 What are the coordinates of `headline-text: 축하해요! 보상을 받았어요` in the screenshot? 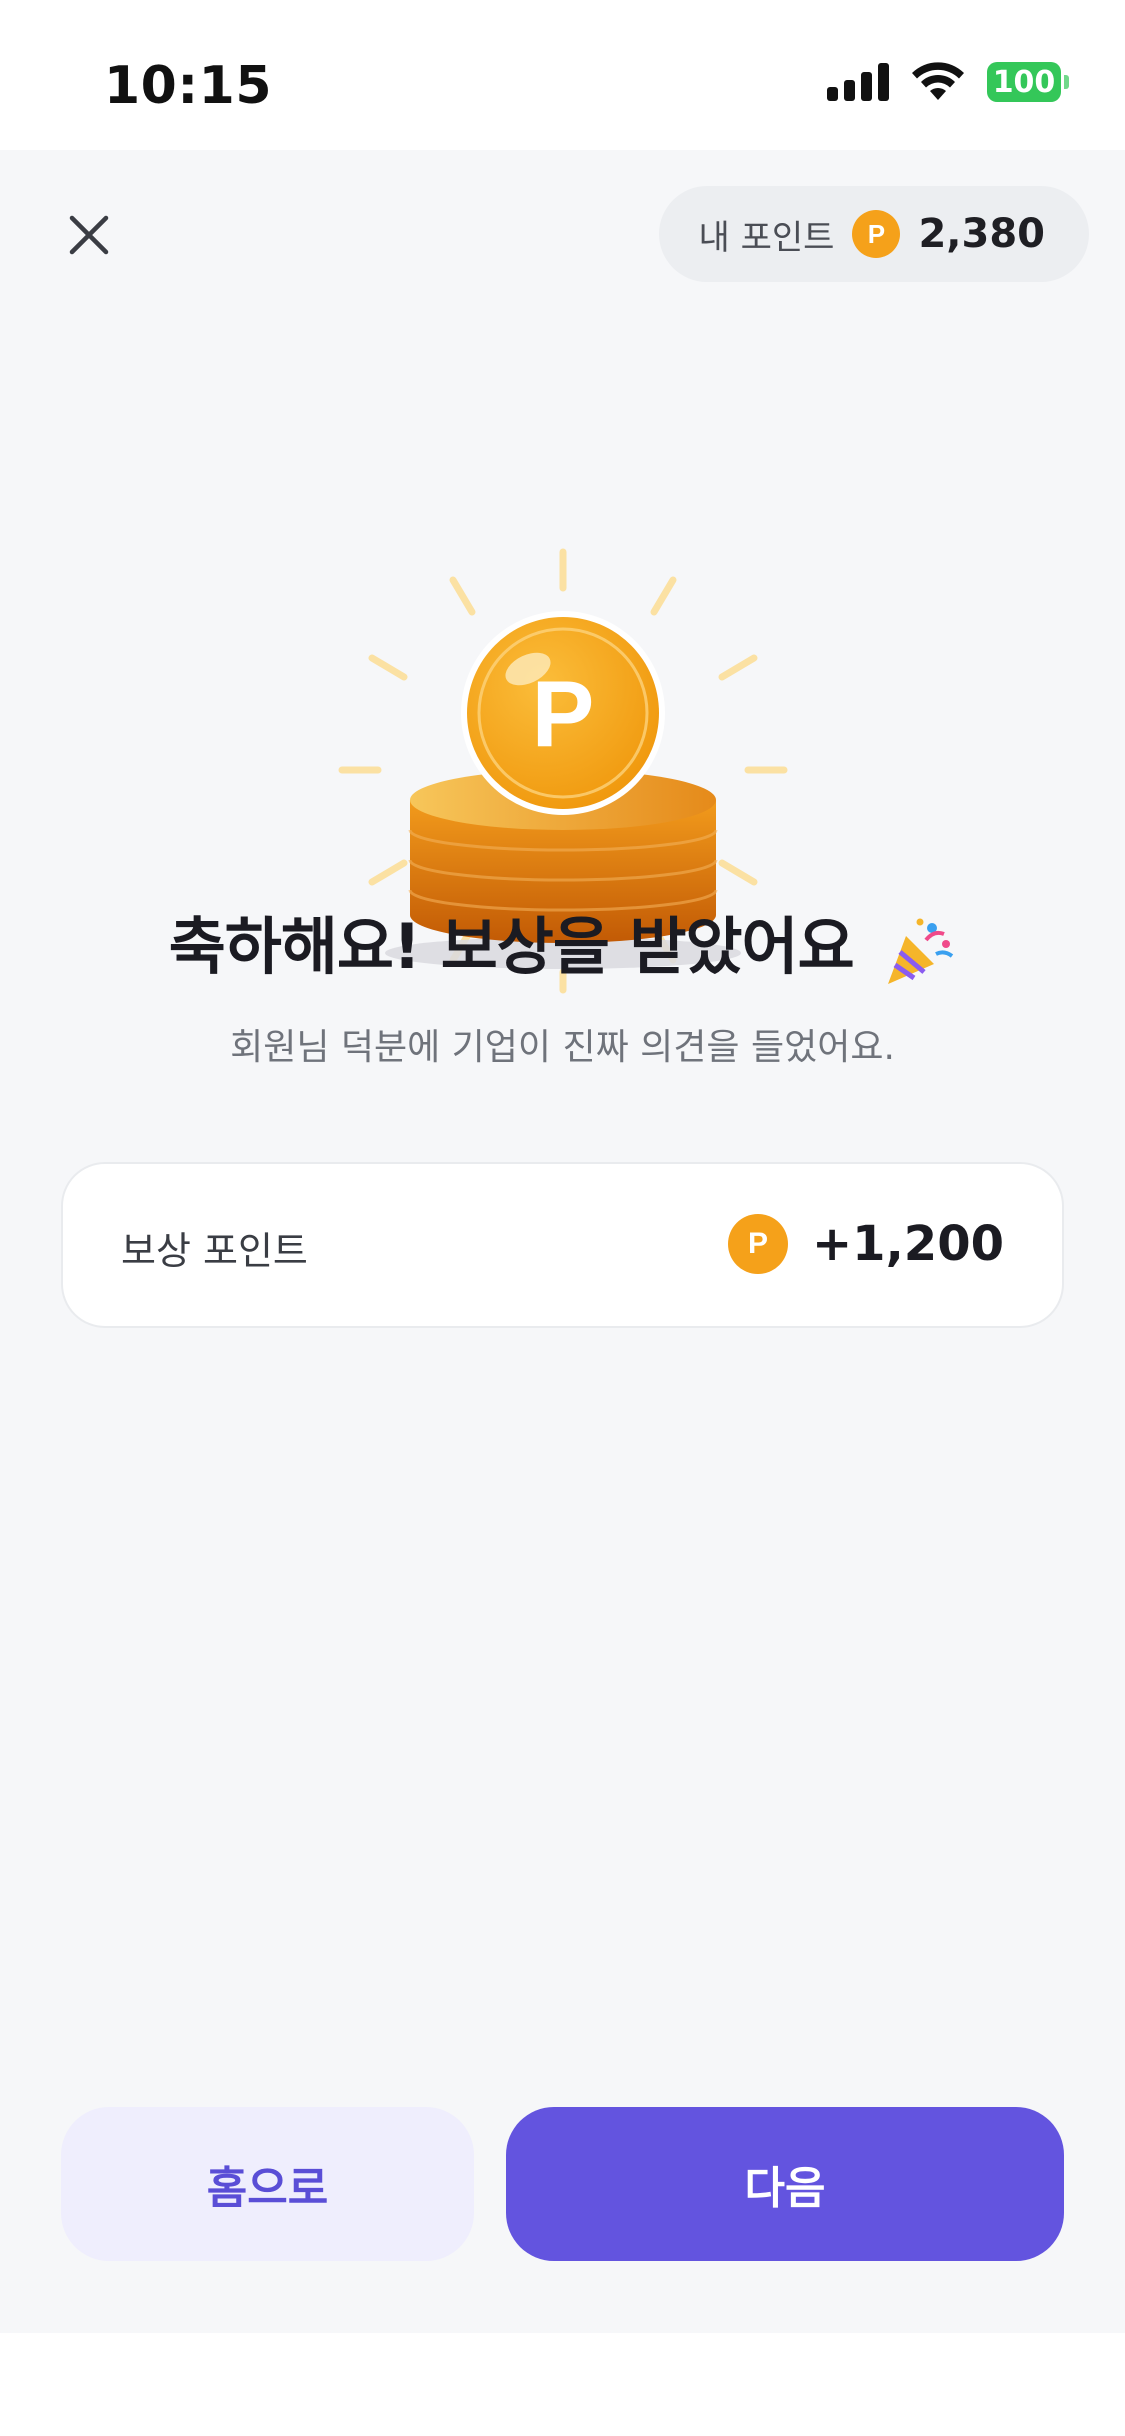 It's located at (511, 946).